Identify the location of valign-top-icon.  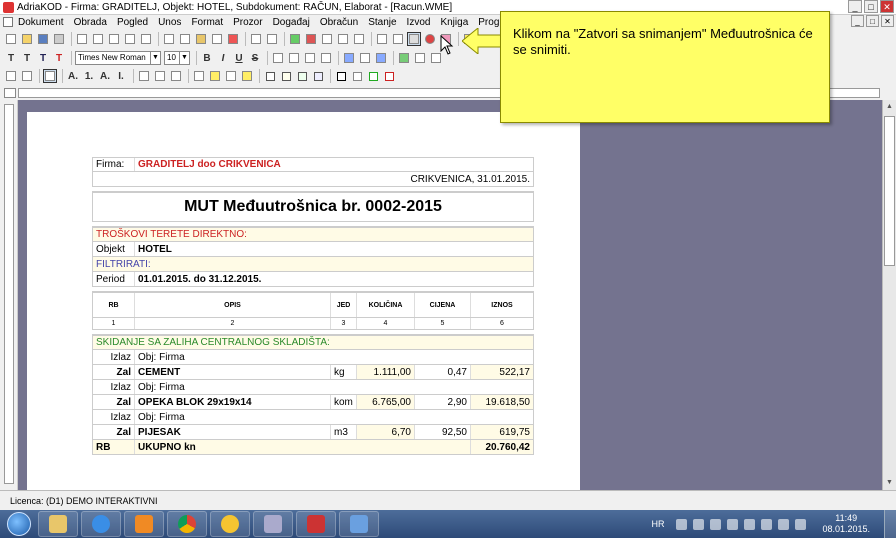
(381, 58).